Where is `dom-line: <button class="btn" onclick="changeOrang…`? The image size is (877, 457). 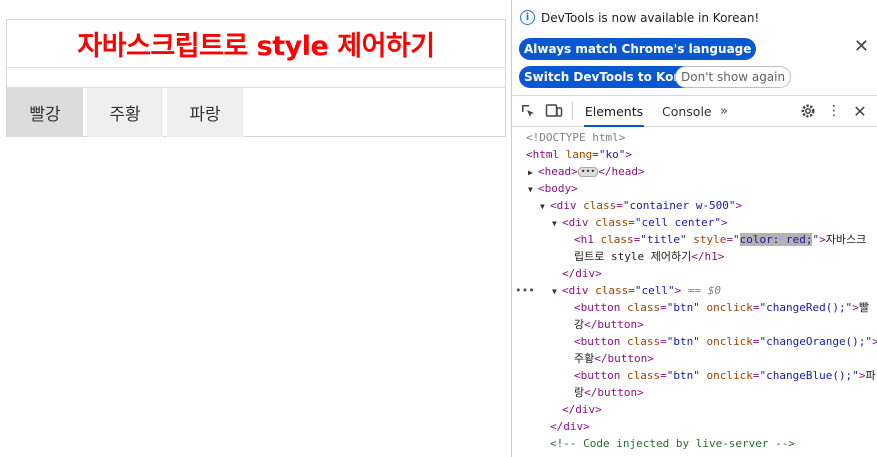 dom-line: <button class="btn" onclick="changeOrang… is located at coordinates (725, 341).